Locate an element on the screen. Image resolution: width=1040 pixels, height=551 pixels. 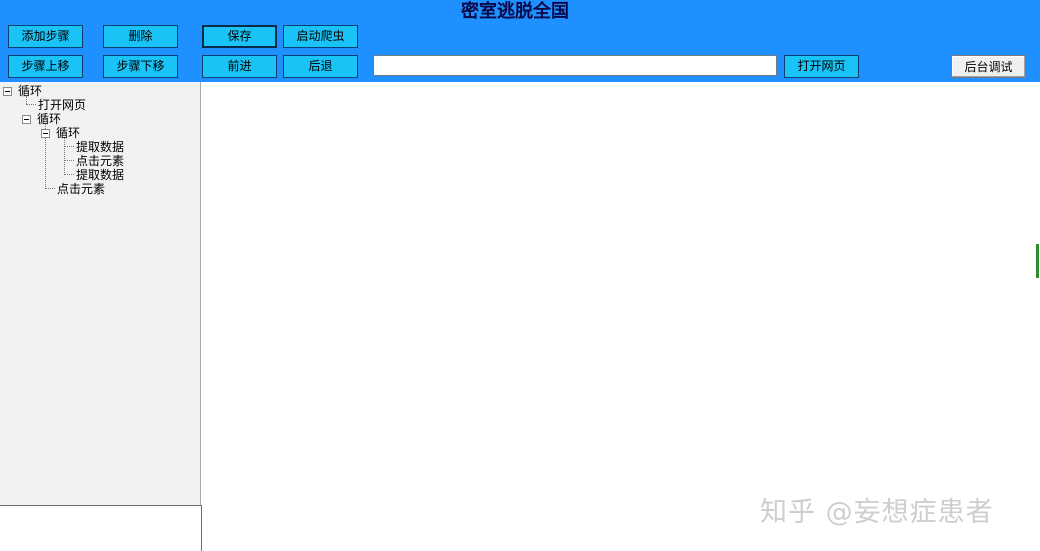
step-up-button: 步骤上移 is located at coordinates (45, 66).